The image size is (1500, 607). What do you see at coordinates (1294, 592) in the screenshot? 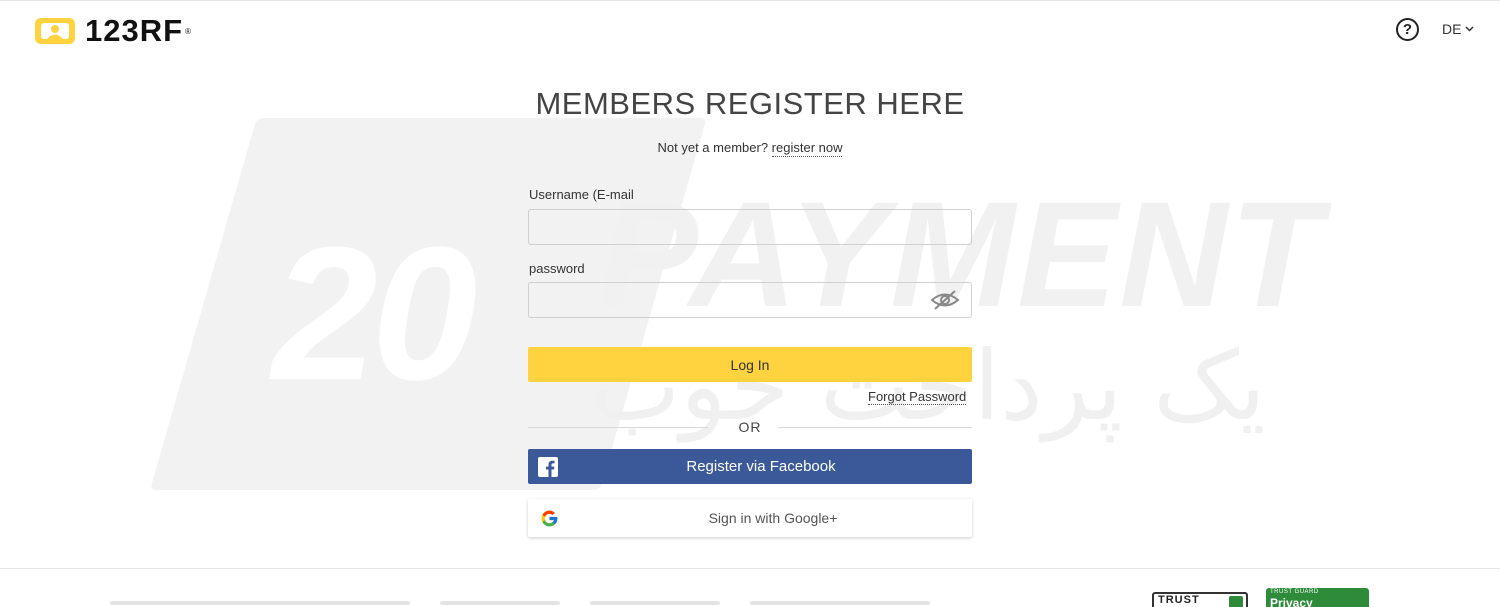
I see `privacy-badge-top: TRUST GUARD` at bounding box center [1294, 592].